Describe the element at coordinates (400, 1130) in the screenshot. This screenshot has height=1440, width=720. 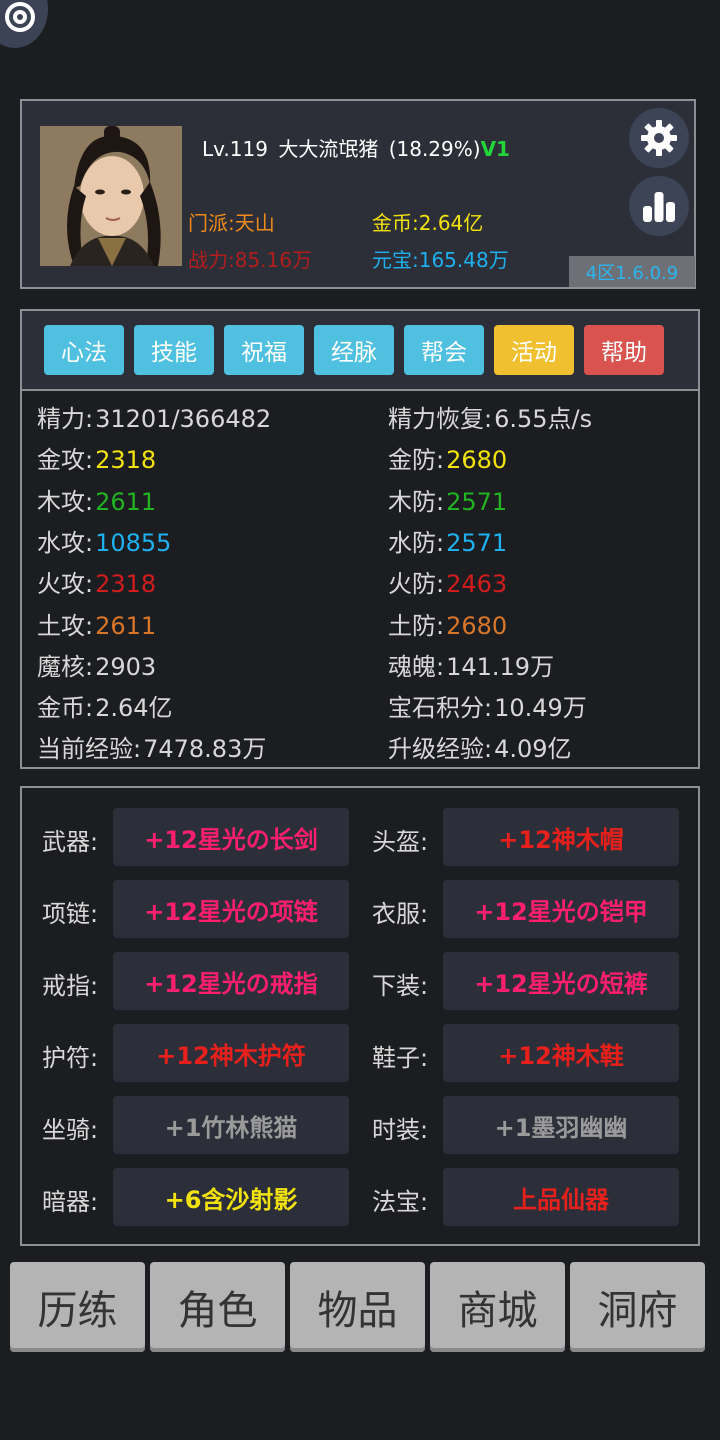
I see `equip-slot-label: 时装:` at that location.